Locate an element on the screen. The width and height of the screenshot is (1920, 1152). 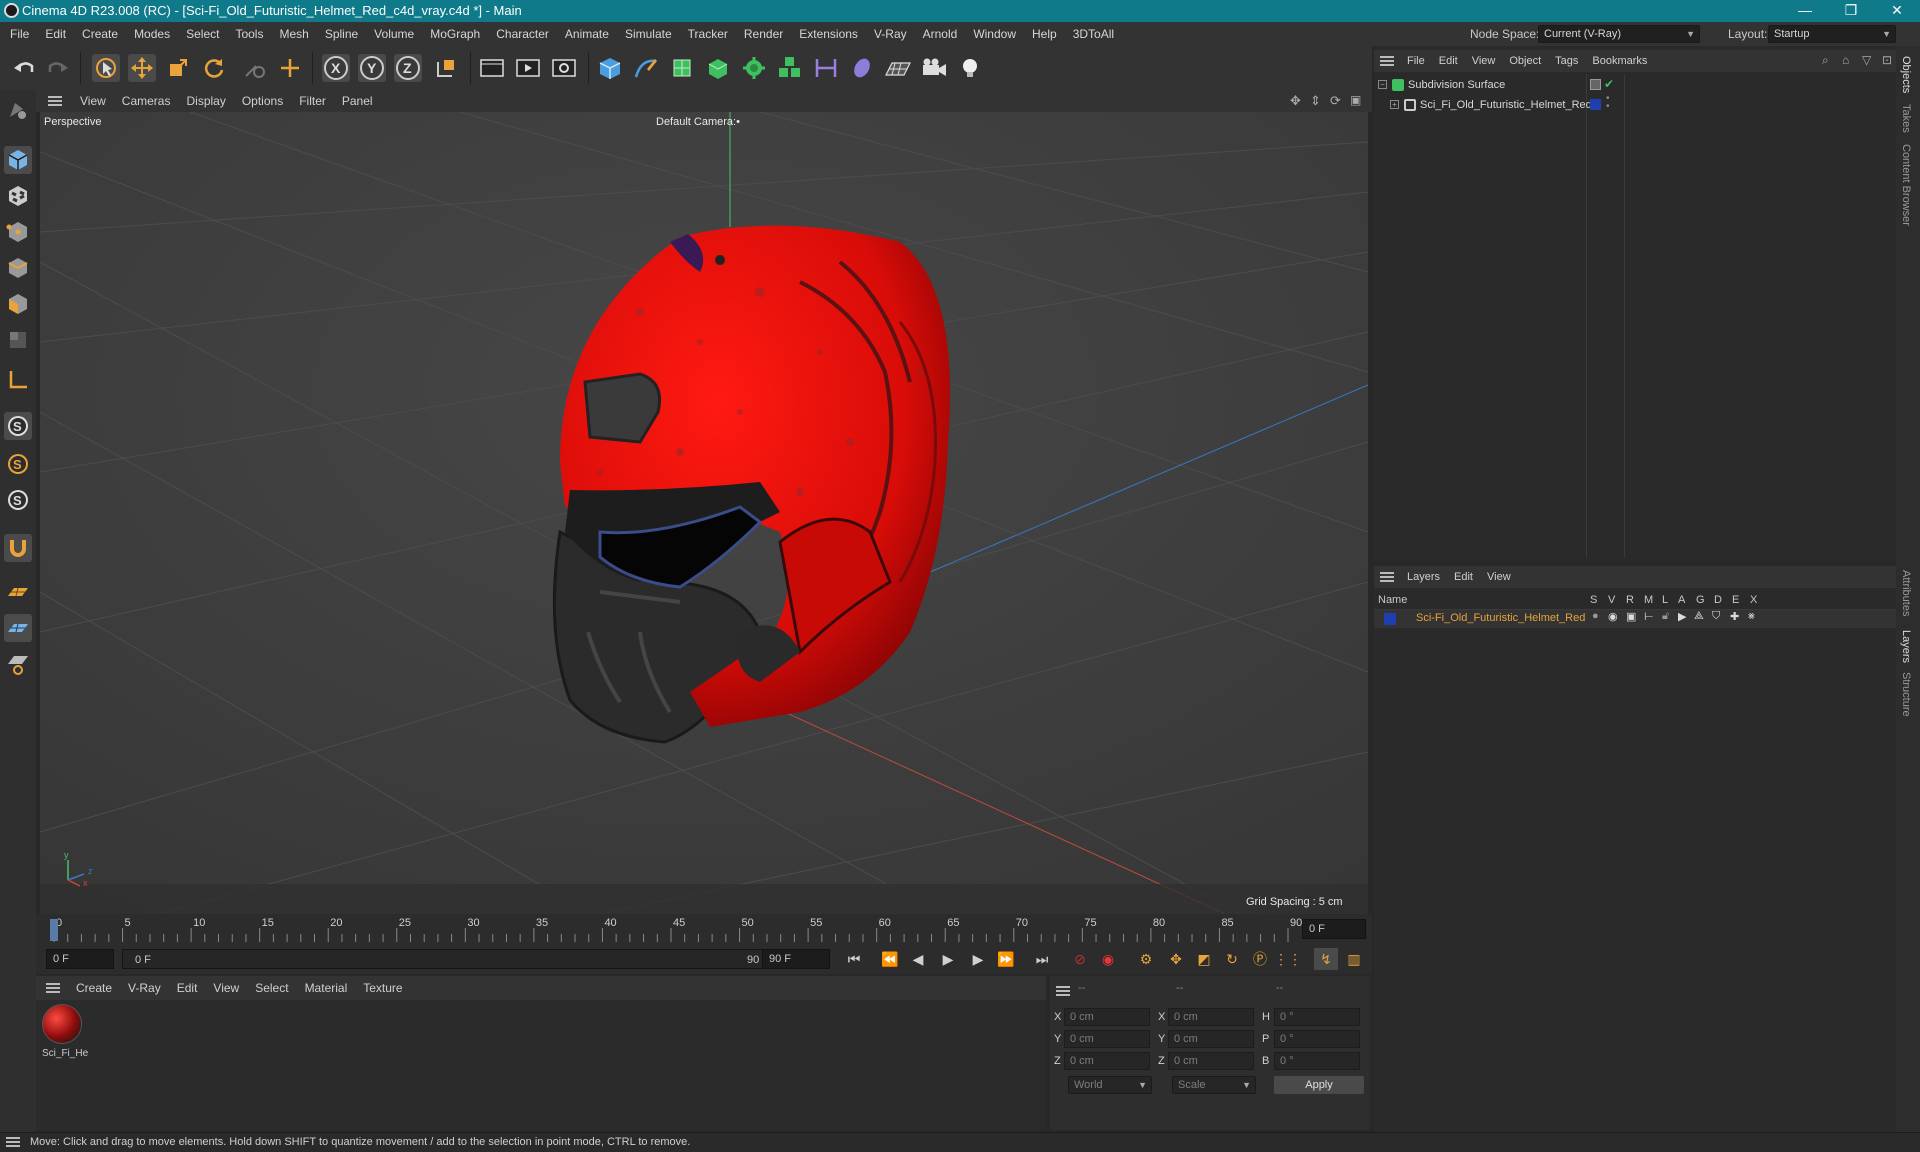
pos-y-field: 0 cm is located at coordinates (1107, 1039).